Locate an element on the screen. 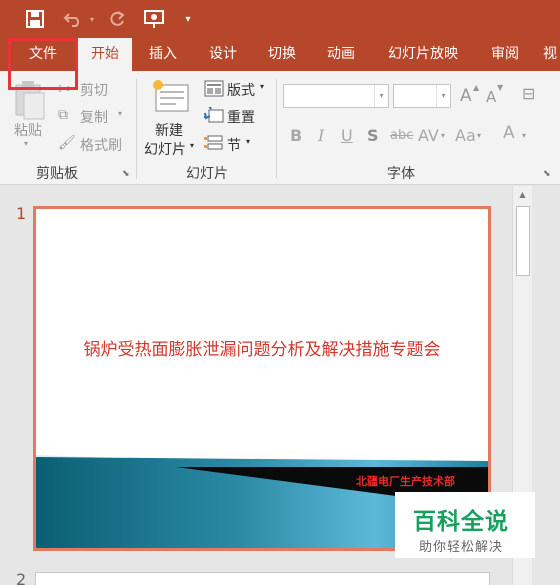 The image size is (560, 585). slide-title: 锅炉受热面膨胀泄漏问题分析及解决措施专题会 is located at coordinates (262, 350).